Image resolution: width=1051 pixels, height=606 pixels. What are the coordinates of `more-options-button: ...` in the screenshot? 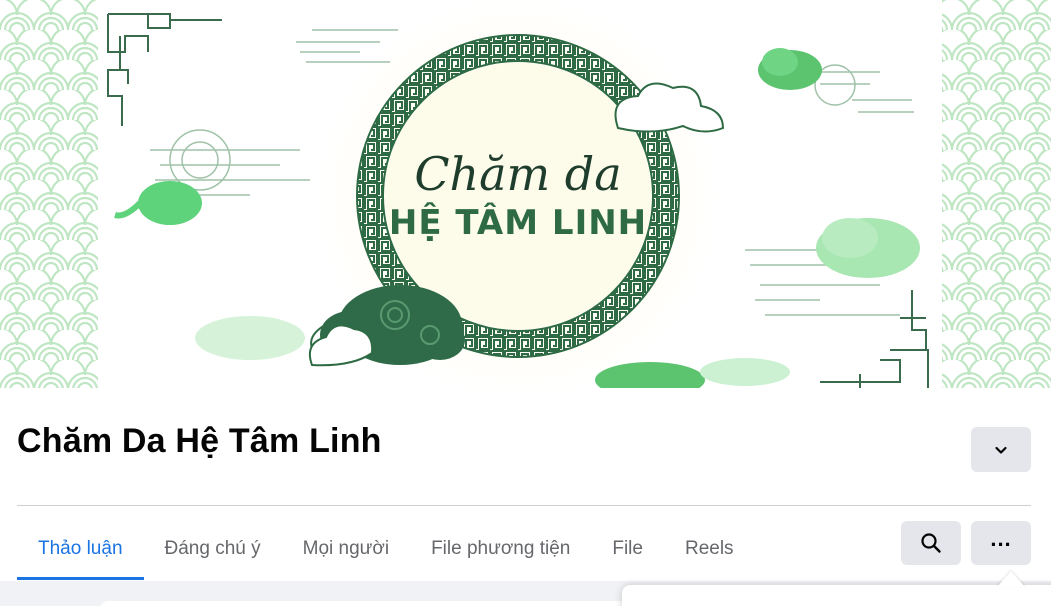 It's located at (1001, 543).